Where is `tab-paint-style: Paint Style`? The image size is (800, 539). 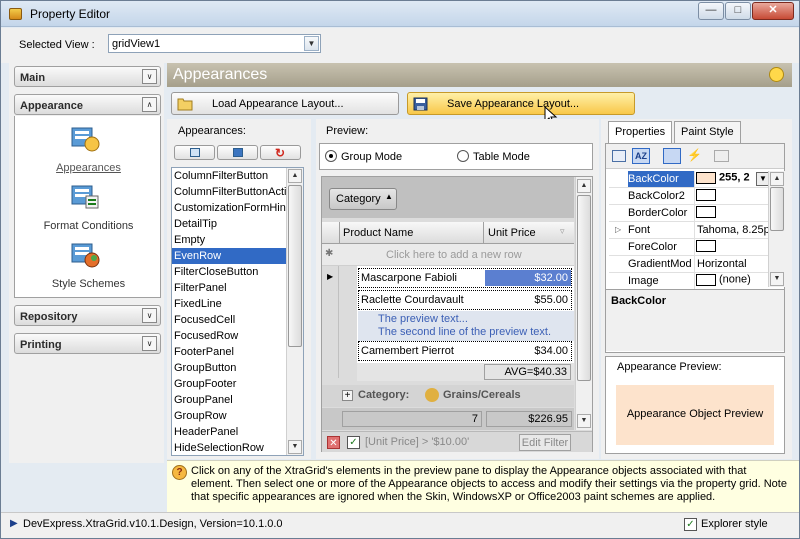 tab-paint-style: Paint Style is located at coordinates (707, 132).